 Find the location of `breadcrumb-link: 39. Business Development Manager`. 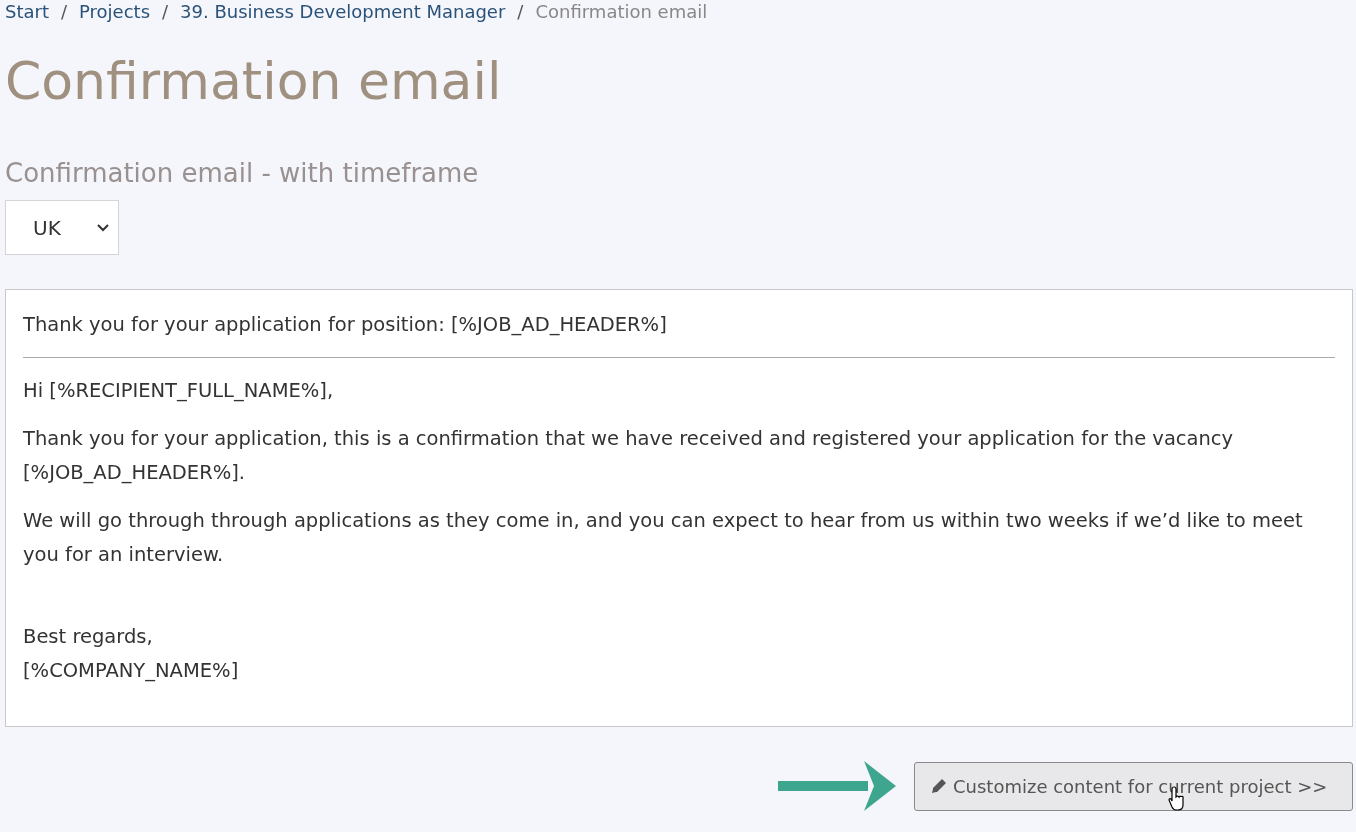

breadcrumb-link: 39. Business Development Manager is located at coordinates (343, 11).